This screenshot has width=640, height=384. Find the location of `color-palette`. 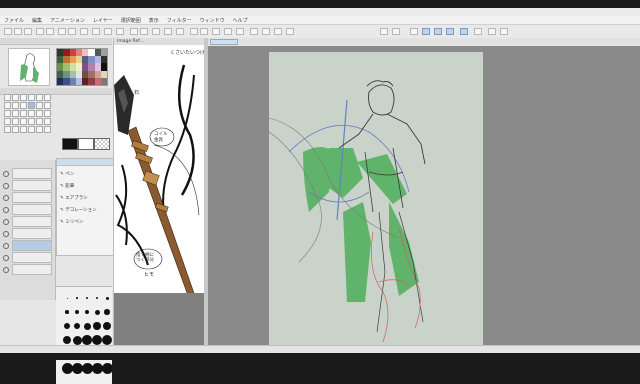

color-palette is located at coordinates (82, 67).